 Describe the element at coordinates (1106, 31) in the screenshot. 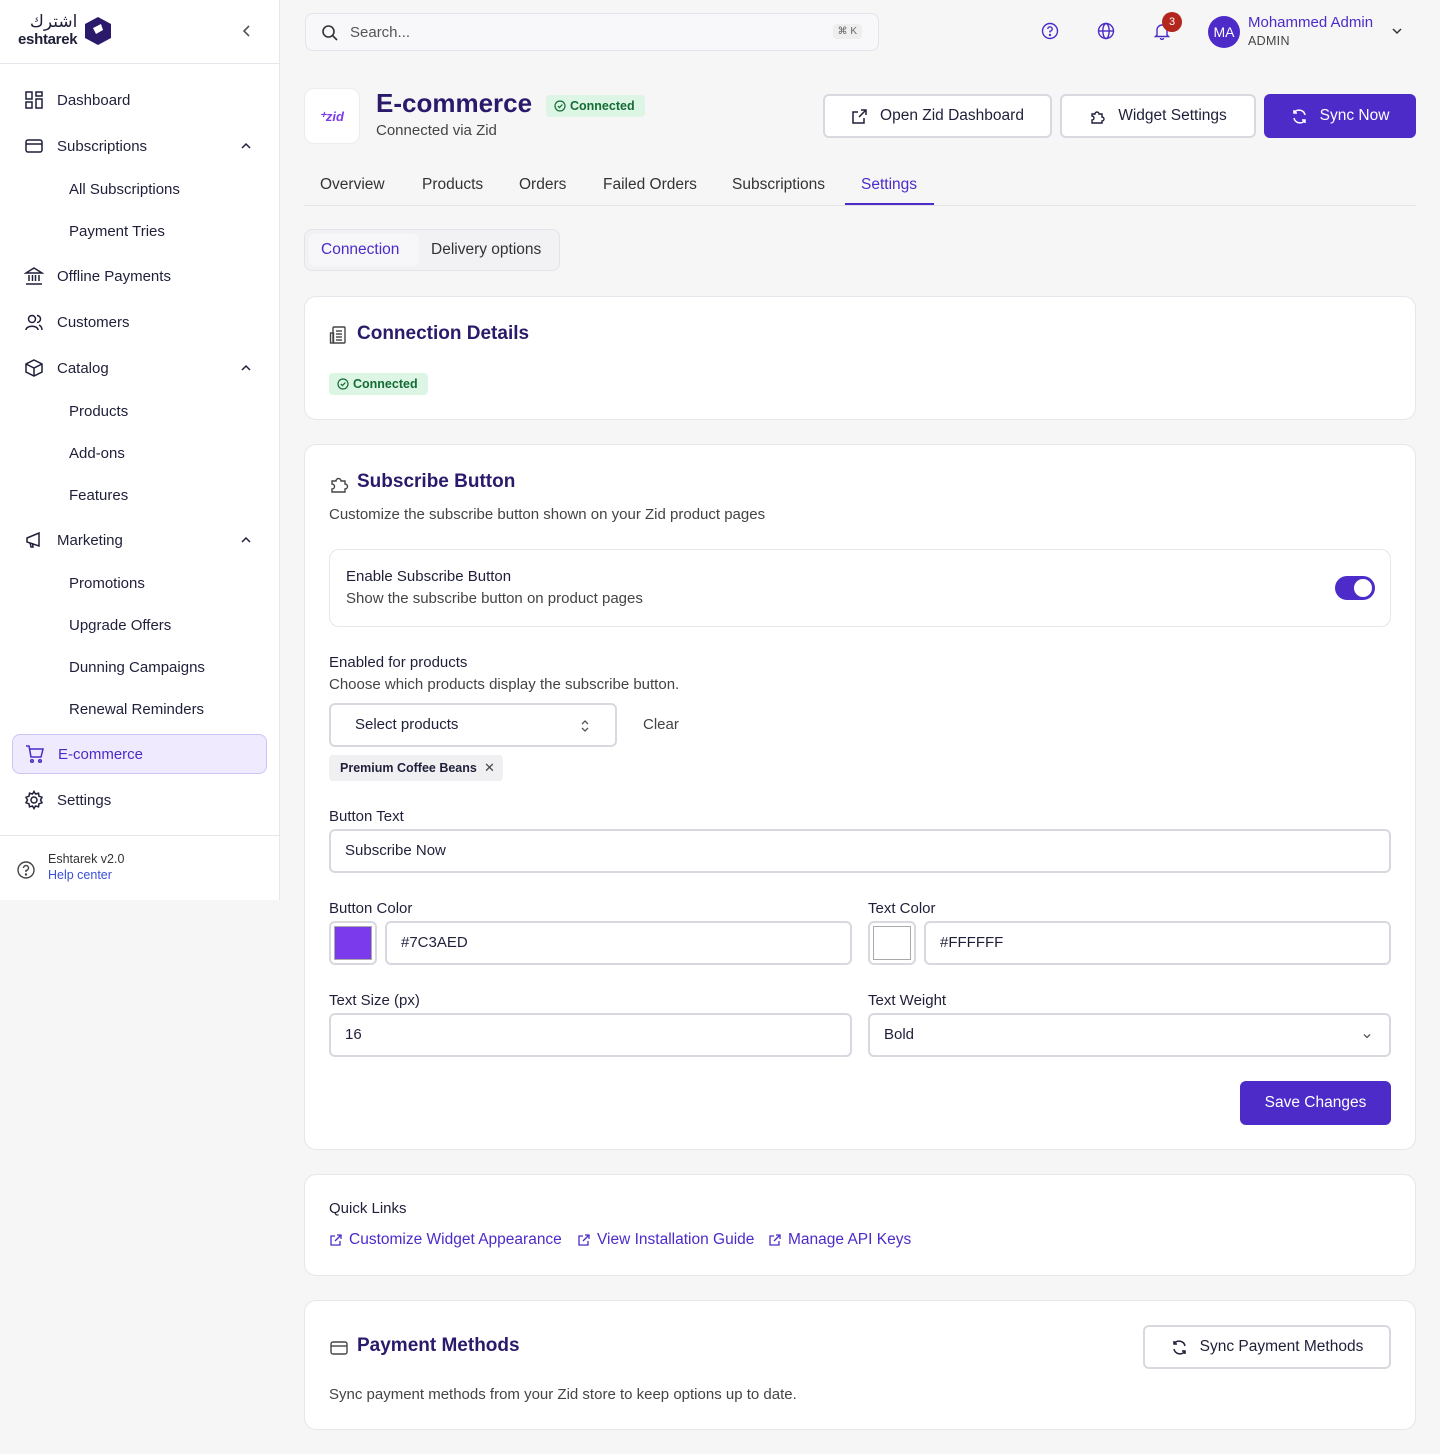

I see `globe-icon` at that location.